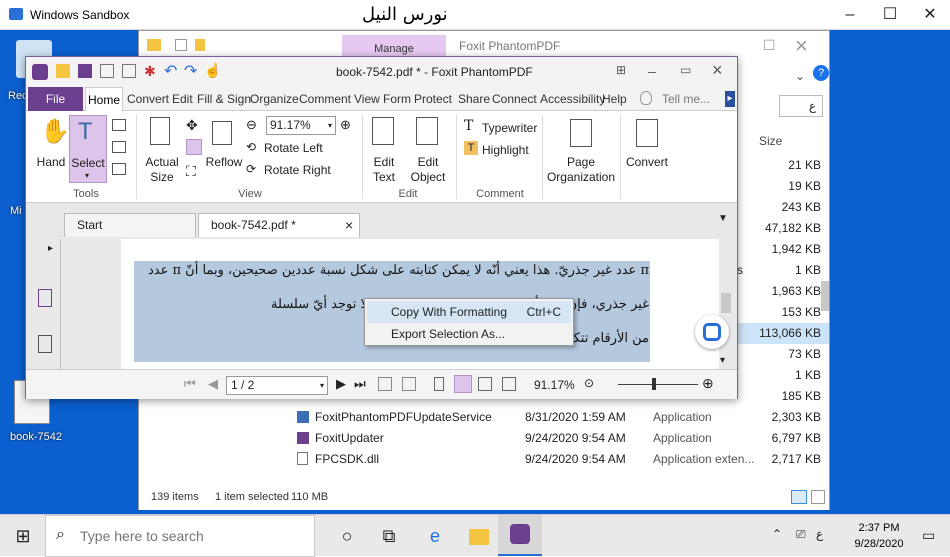 The width and height of the screenshot is (950, 557). What do you see at coordinates (799, 497) in the screenshot?
I see `details-view-icon` at bounding box center [799, 497].